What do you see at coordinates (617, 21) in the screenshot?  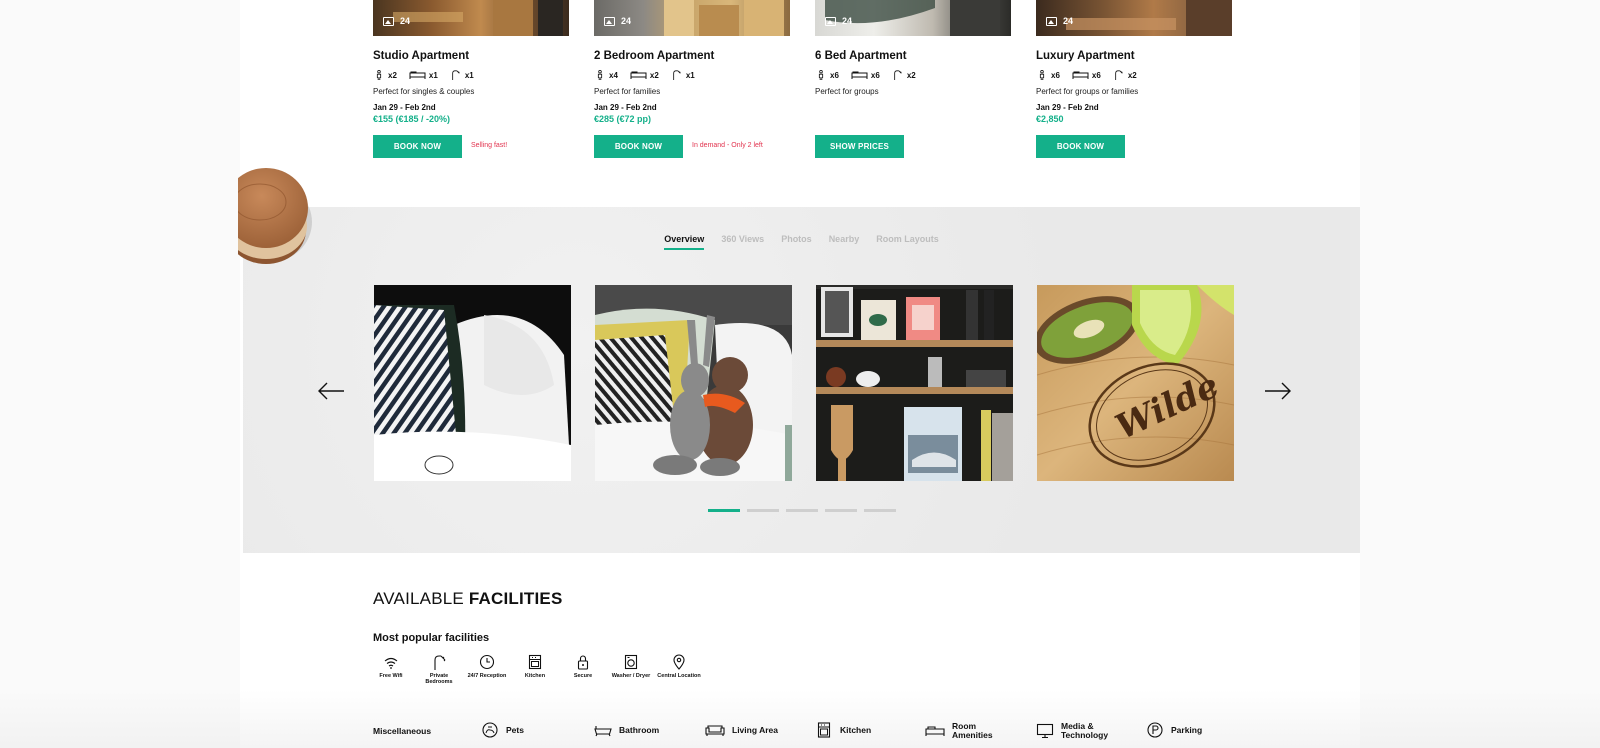 I see `photo-count: 24` at bounding box center [617, 21].